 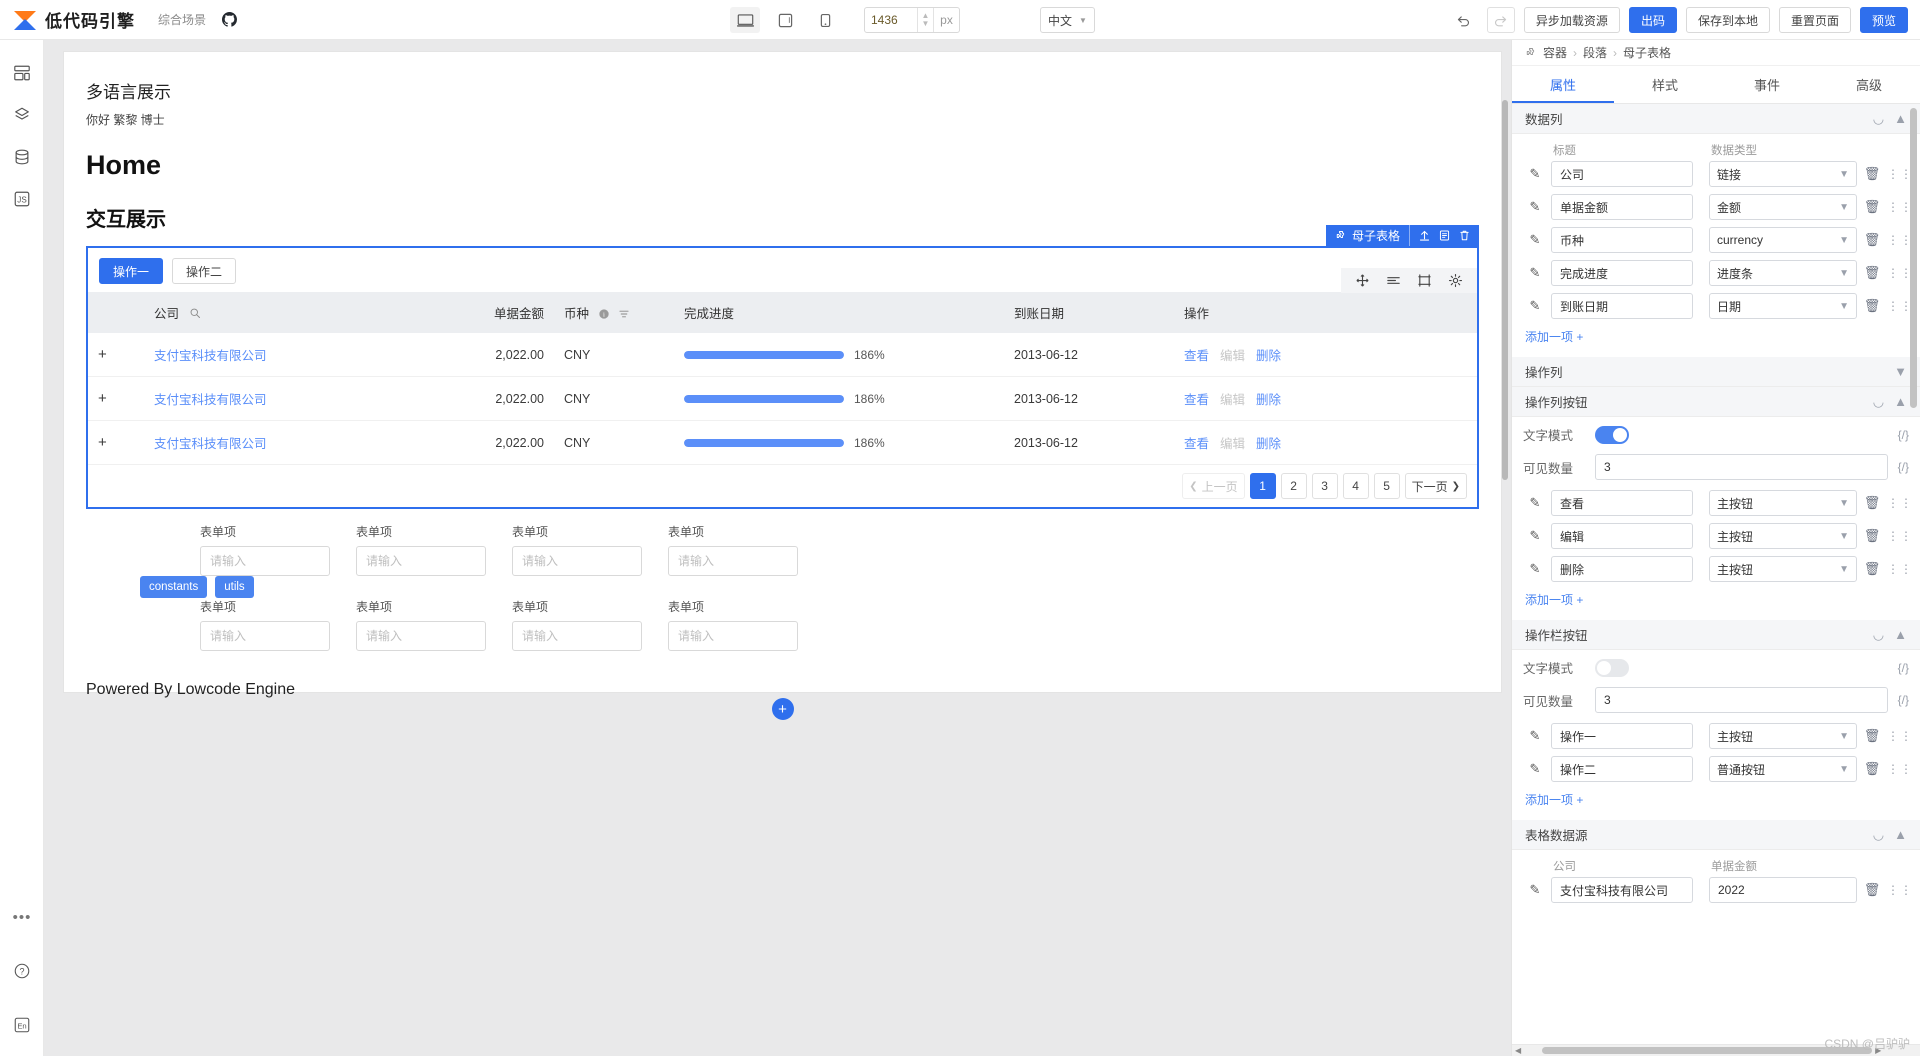 I want to click on tab-styles: 样式, so click(x=1665, y=84).